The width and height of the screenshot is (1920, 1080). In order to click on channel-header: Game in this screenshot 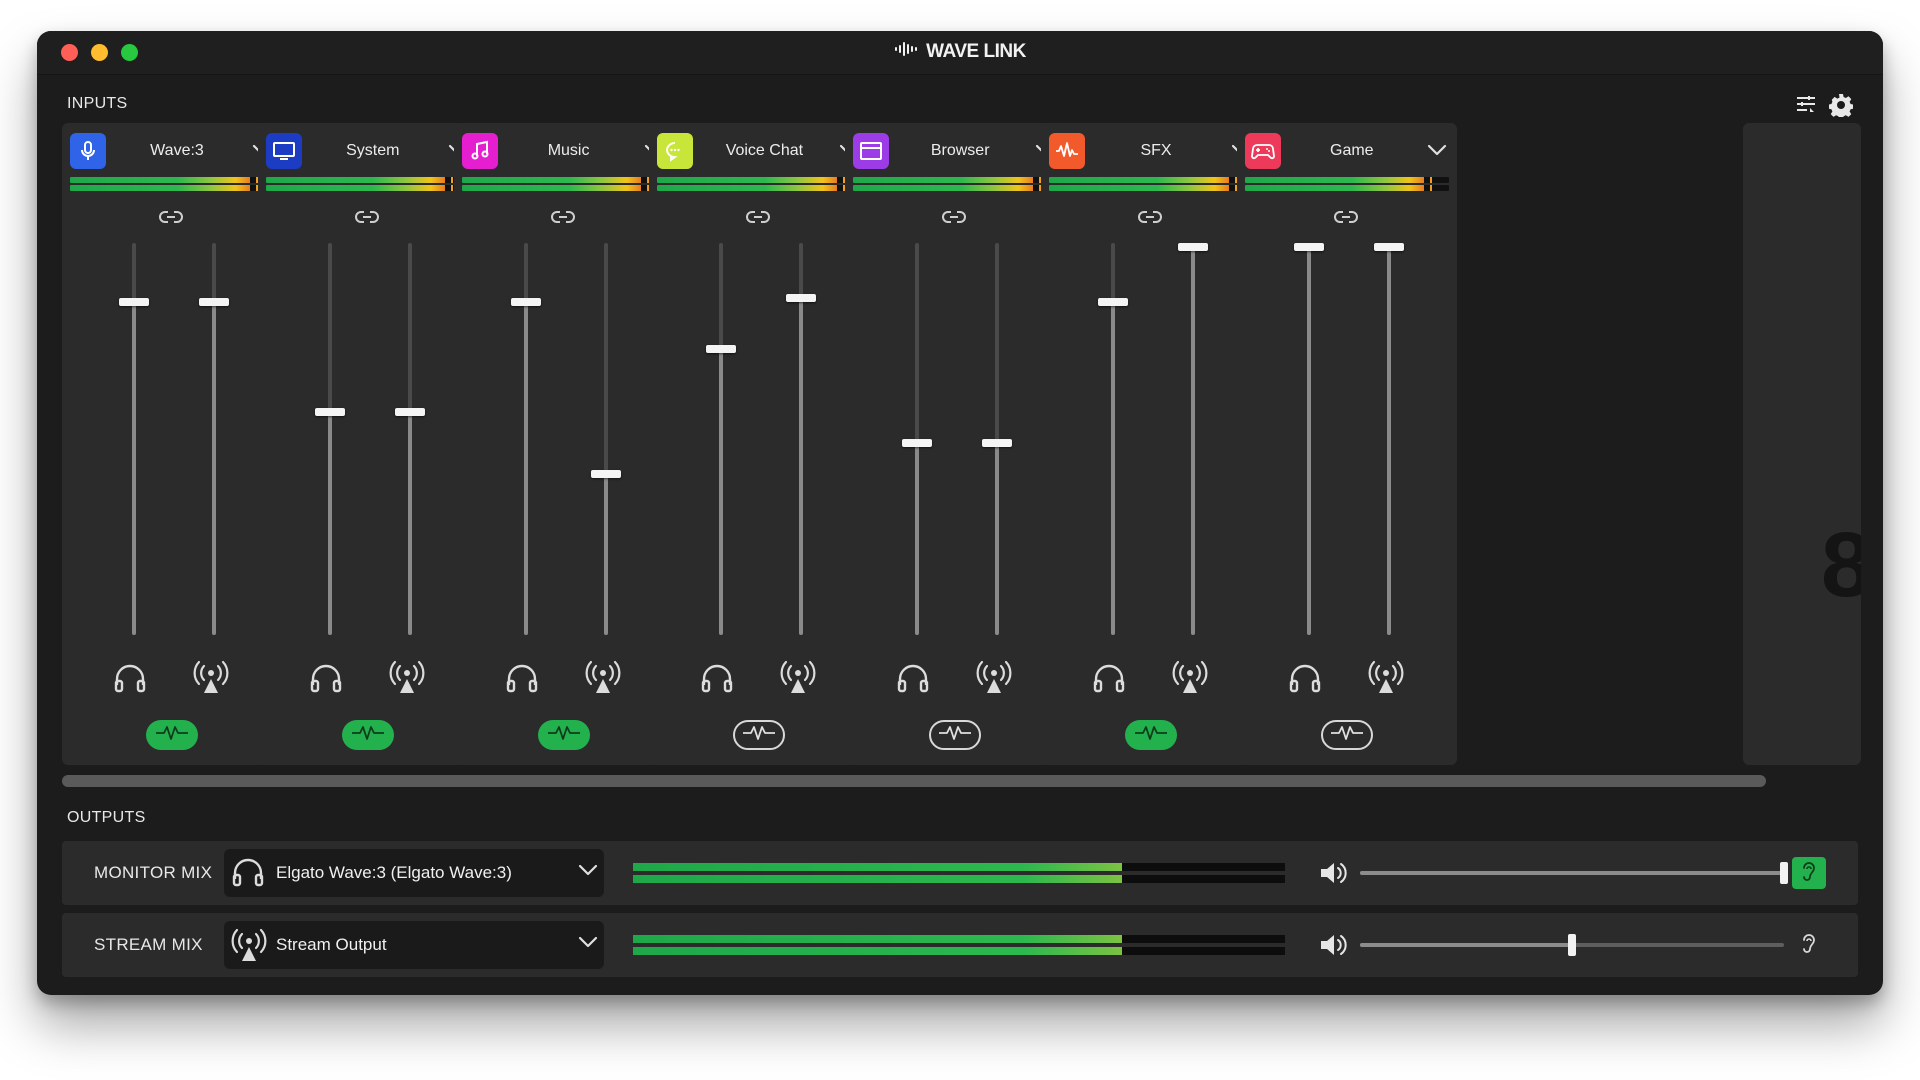, I will do `click(1346, 151)`.